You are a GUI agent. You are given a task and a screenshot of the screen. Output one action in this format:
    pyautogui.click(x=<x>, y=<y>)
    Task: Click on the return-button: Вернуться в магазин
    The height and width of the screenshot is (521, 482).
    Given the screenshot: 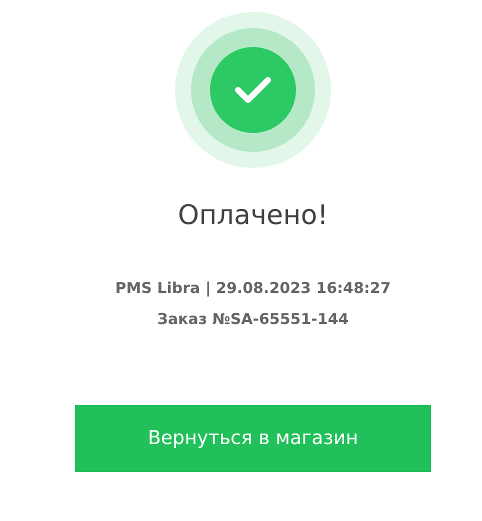 What is the action you would take?
    pyautogui.click(x=253, y=438)
    